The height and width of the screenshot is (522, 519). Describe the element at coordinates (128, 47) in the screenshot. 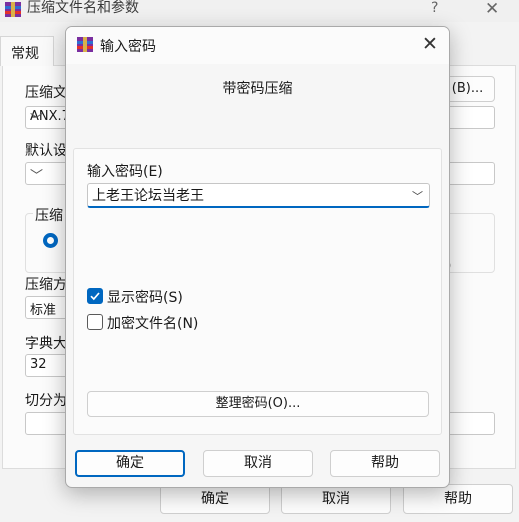

I see `password-dialog-title: 输入密码` at that location.